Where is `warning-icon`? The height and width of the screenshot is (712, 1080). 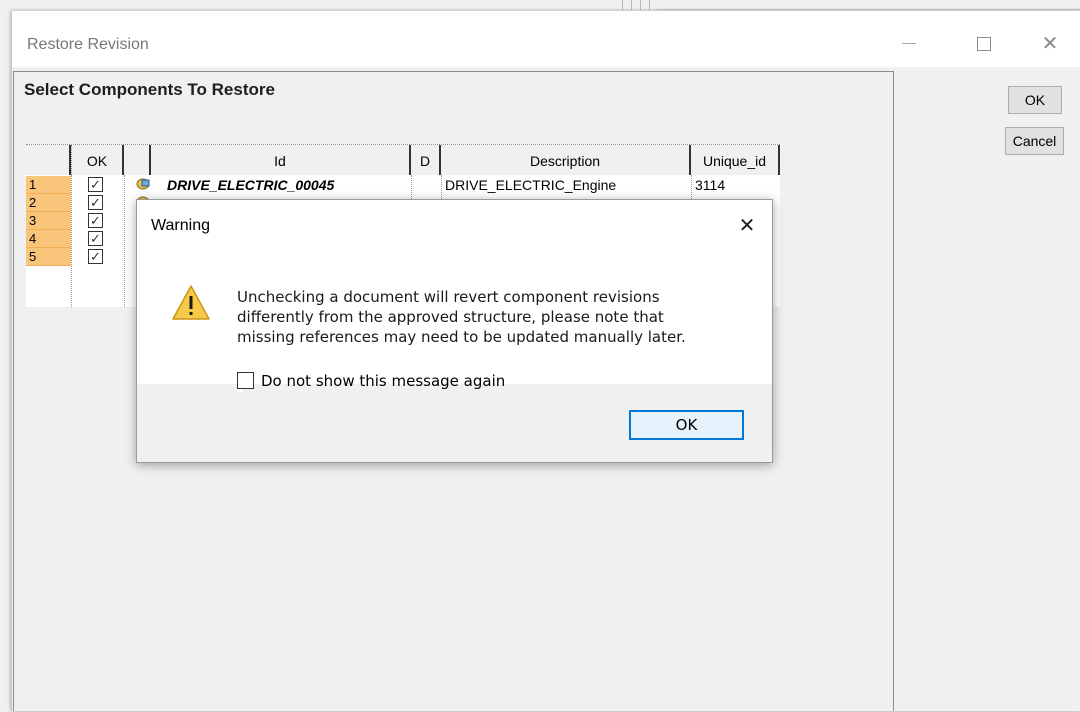 warning-icon is located at coordinates (191, 302).